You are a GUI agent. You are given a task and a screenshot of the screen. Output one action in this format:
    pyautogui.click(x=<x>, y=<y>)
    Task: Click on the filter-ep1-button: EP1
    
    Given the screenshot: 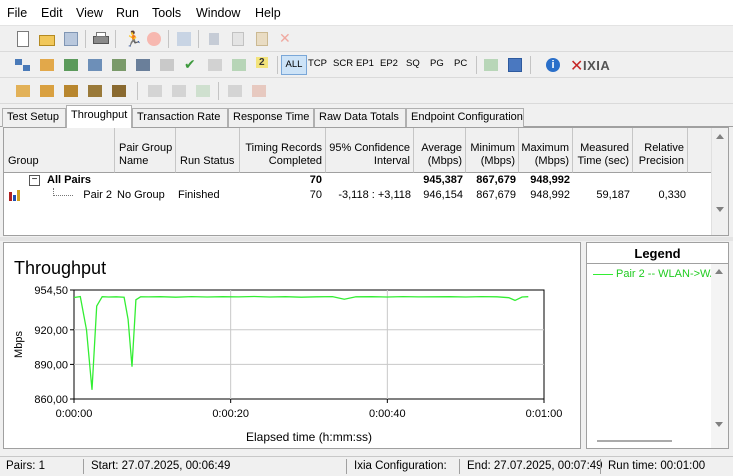 What is the action you would take?
    pyautogui.click(x=365, y=63)
    